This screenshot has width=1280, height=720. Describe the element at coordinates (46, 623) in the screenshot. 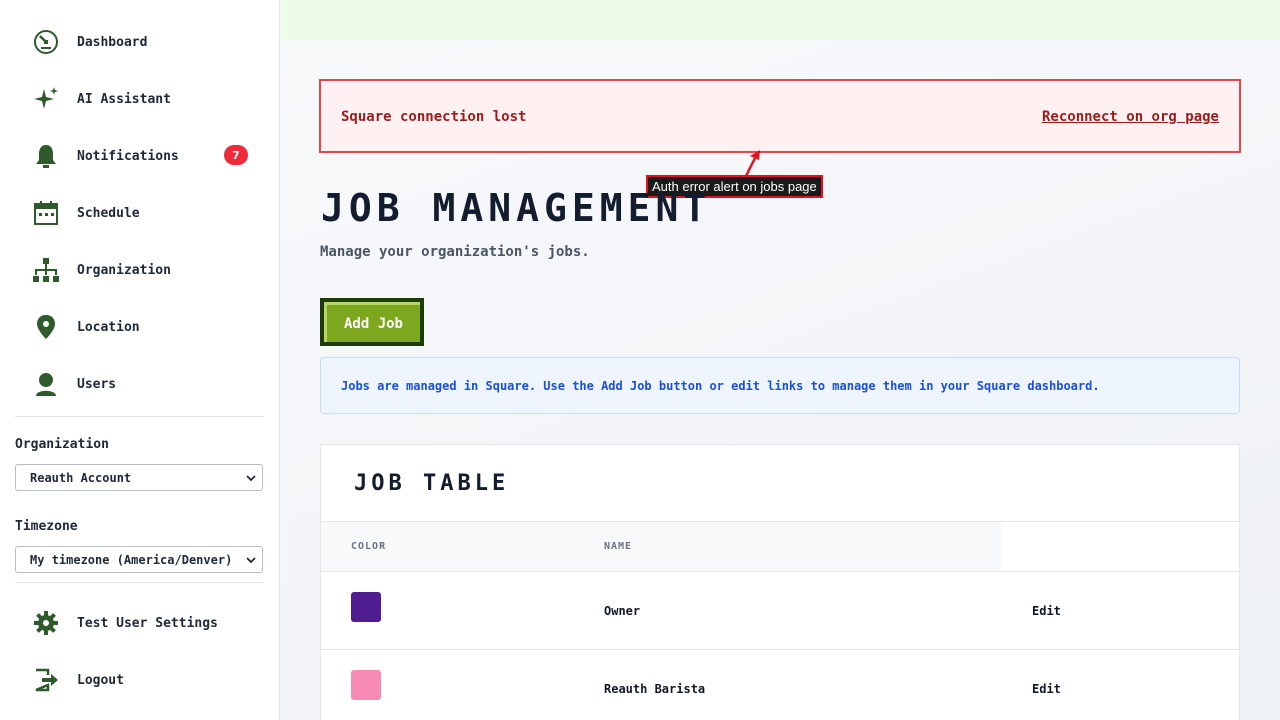

I see `gear-icon` at that location.